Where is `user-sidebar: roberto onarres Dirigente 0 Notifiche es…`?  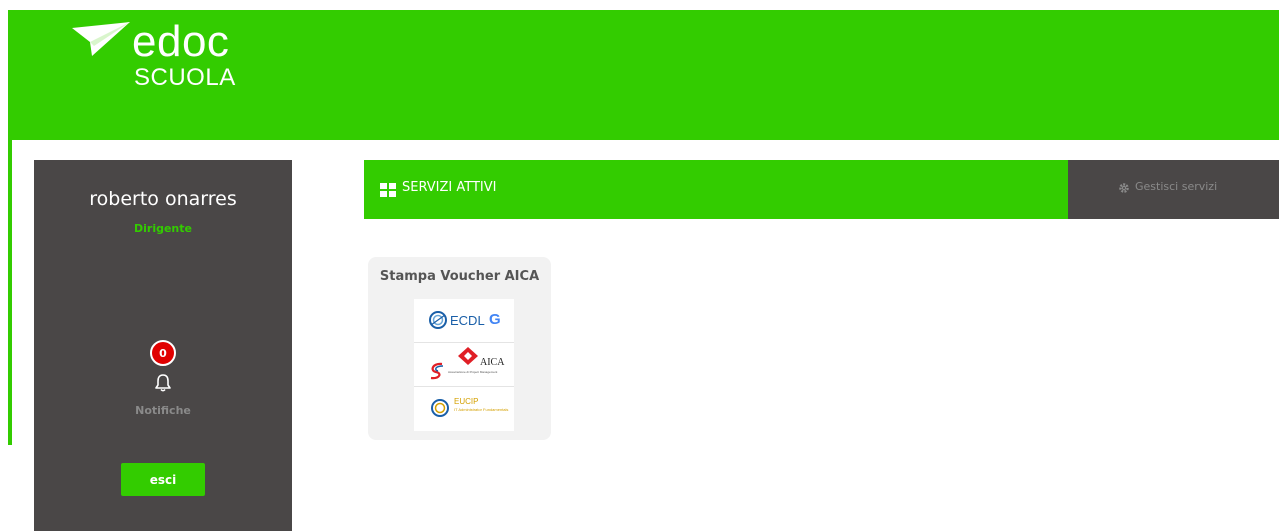 user-sidebar: roberto onarres Dirigente 0 Notifiche es… is located at coordinates (163, 345).